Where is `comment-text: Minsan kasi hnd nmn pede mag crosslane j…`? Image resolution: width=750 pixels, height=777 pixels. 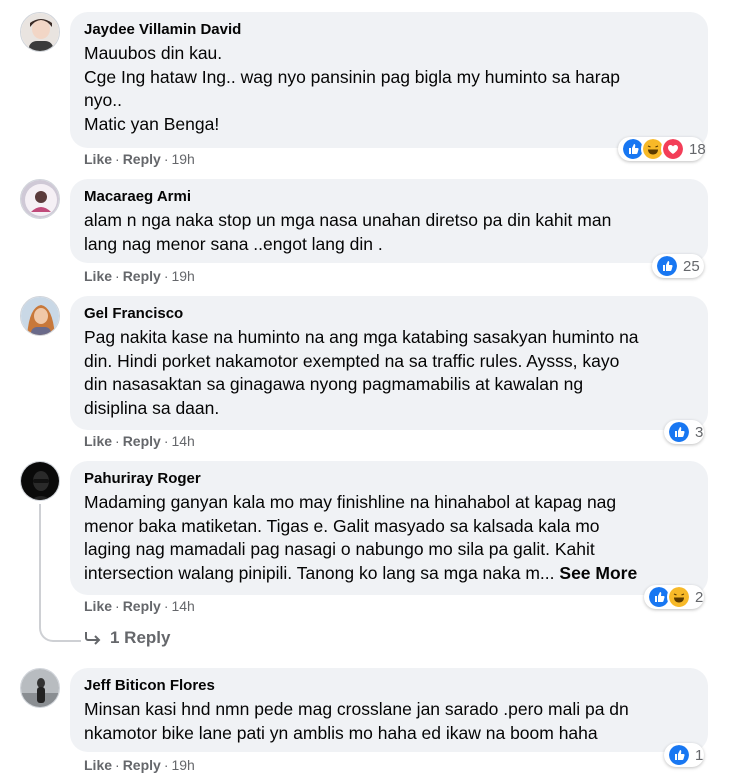 comment-text: Minsan kasi hnd nmn pede mag crosslane j… is located at coordinates (389, 721).